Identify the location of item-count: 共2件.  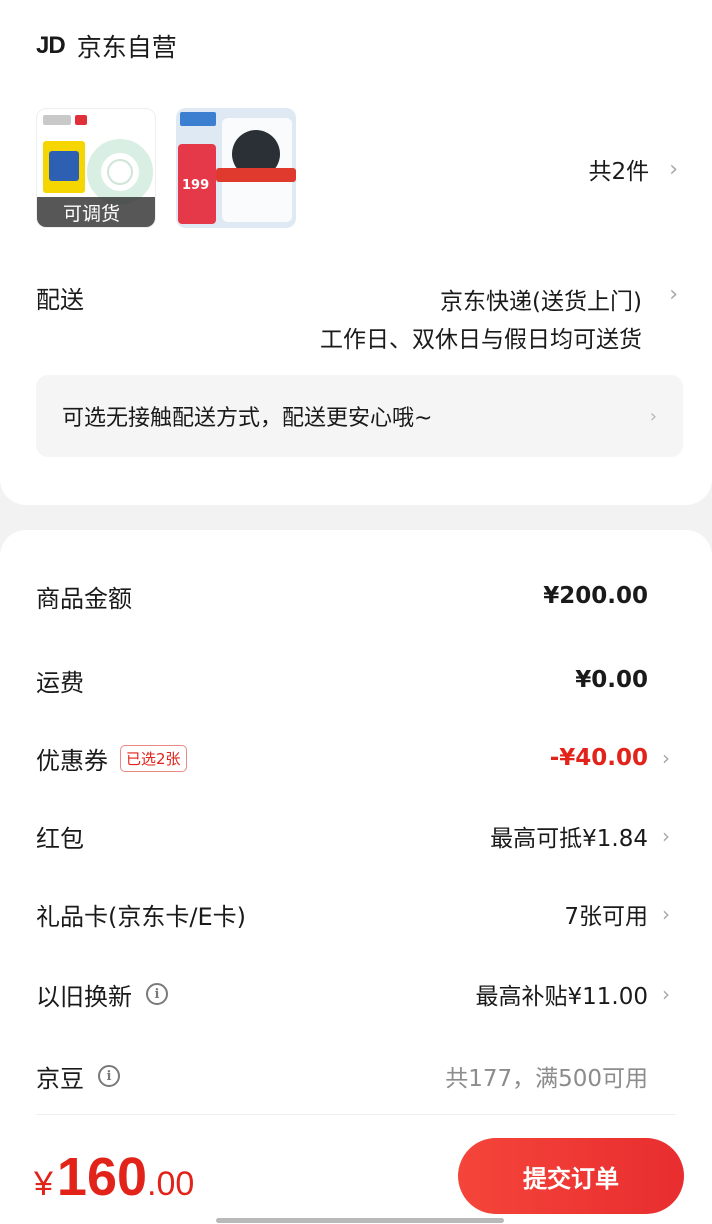
(619, 172).